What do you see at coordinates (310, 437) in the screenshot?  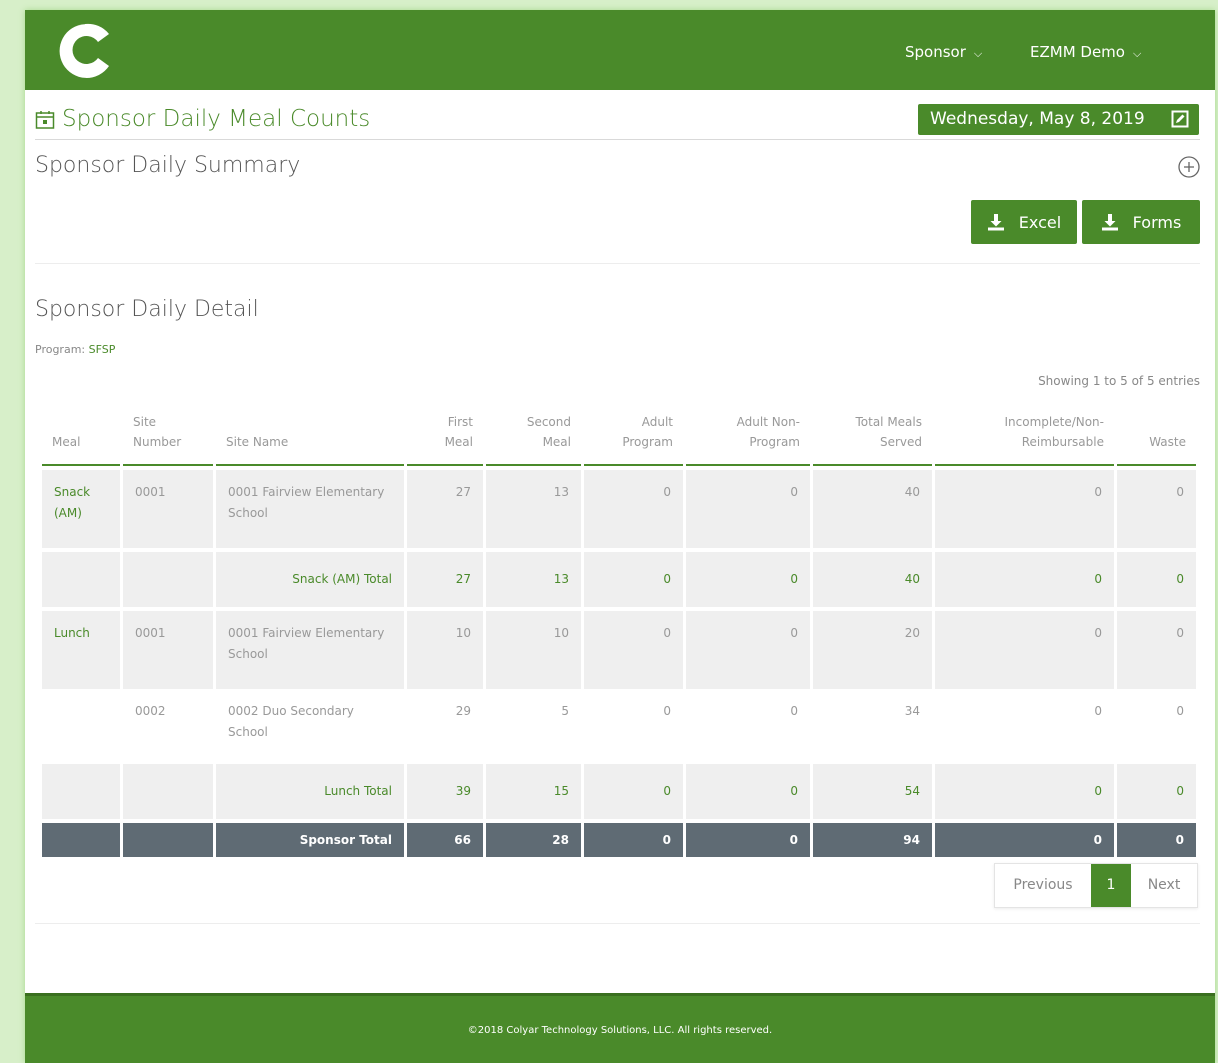 I see `header-site-name: Site Name` at bounding box center [310, 437].